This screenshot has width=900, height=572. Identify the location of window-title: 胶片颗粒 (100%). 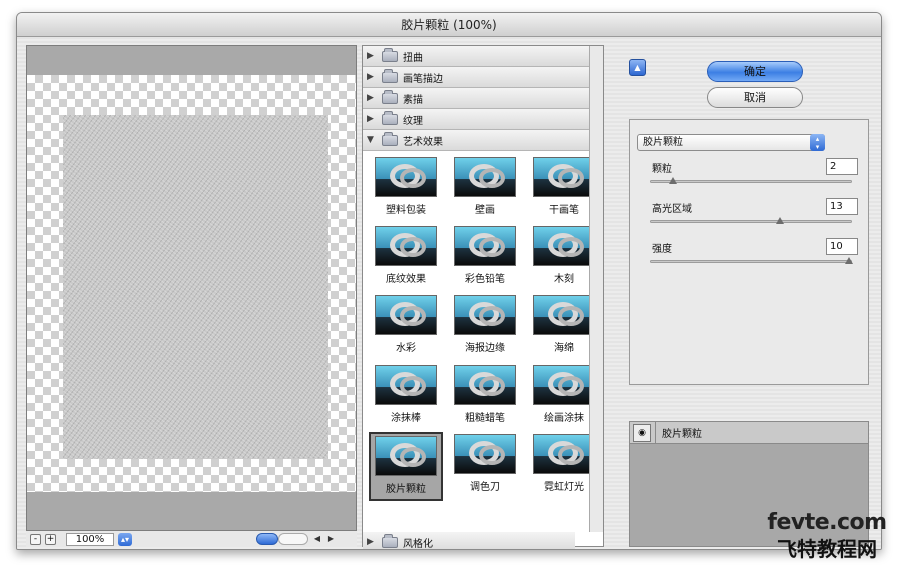
(449, 25).